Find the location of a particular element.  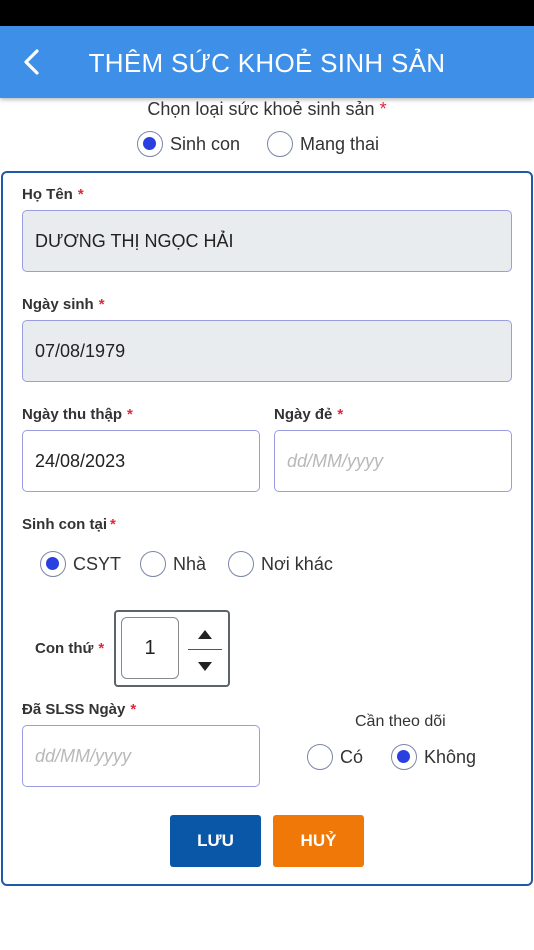

collect-date-label: Ngày thu thập * is located at coordinates (77, 414).